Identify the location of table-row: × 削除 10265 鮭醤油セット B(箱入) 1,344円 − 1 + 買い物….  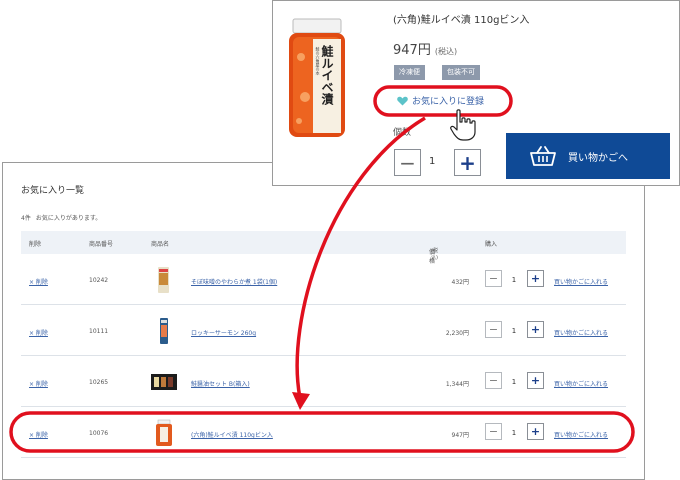
(323, 382).